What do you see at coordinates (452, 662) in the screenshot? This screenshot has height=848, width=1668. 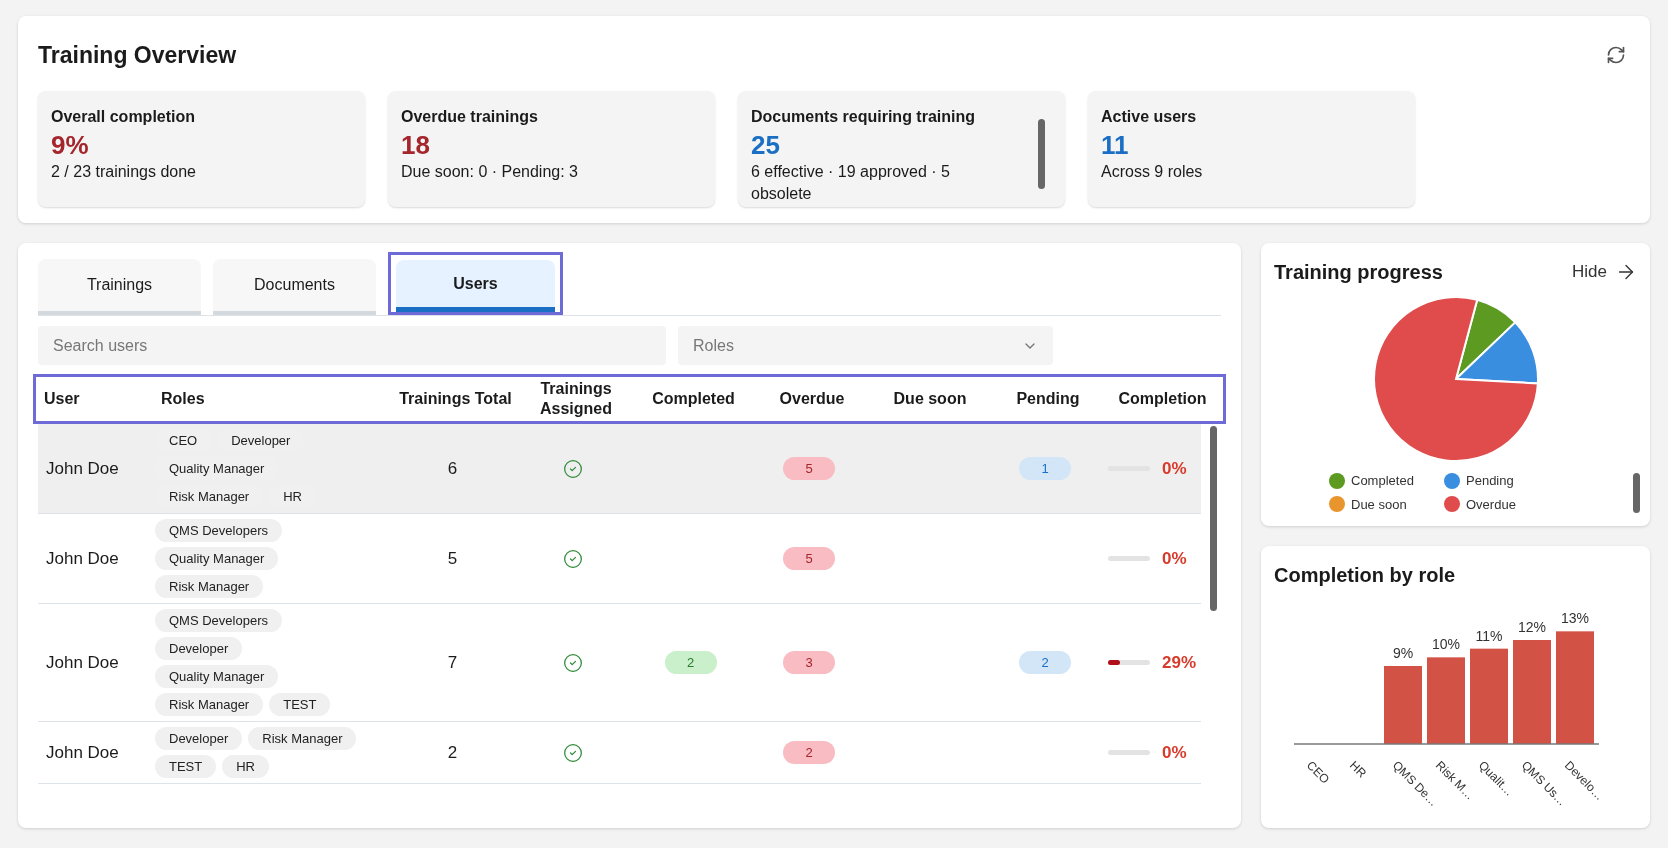 I see `table-cell-text: 7` at bounding box center [452, 662].